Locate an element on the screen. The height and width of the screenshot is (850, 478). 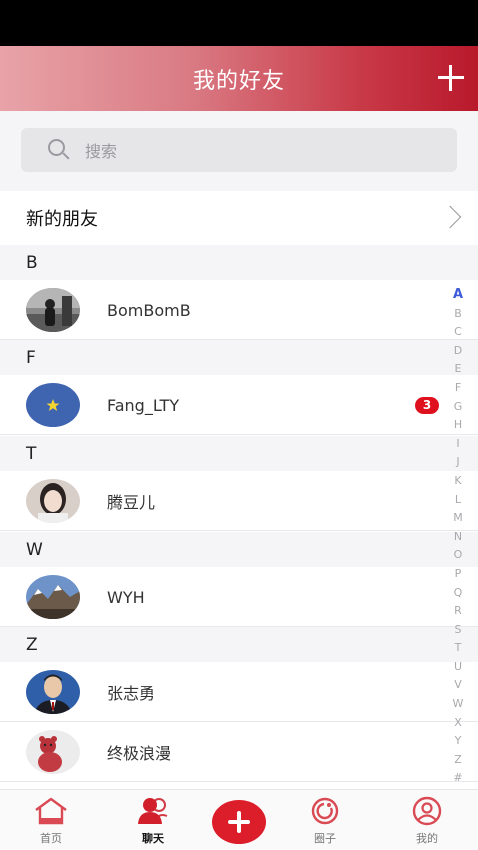
tab-bar: 首页 聊天 圈子 我的 is located at coordinates (239, 819).